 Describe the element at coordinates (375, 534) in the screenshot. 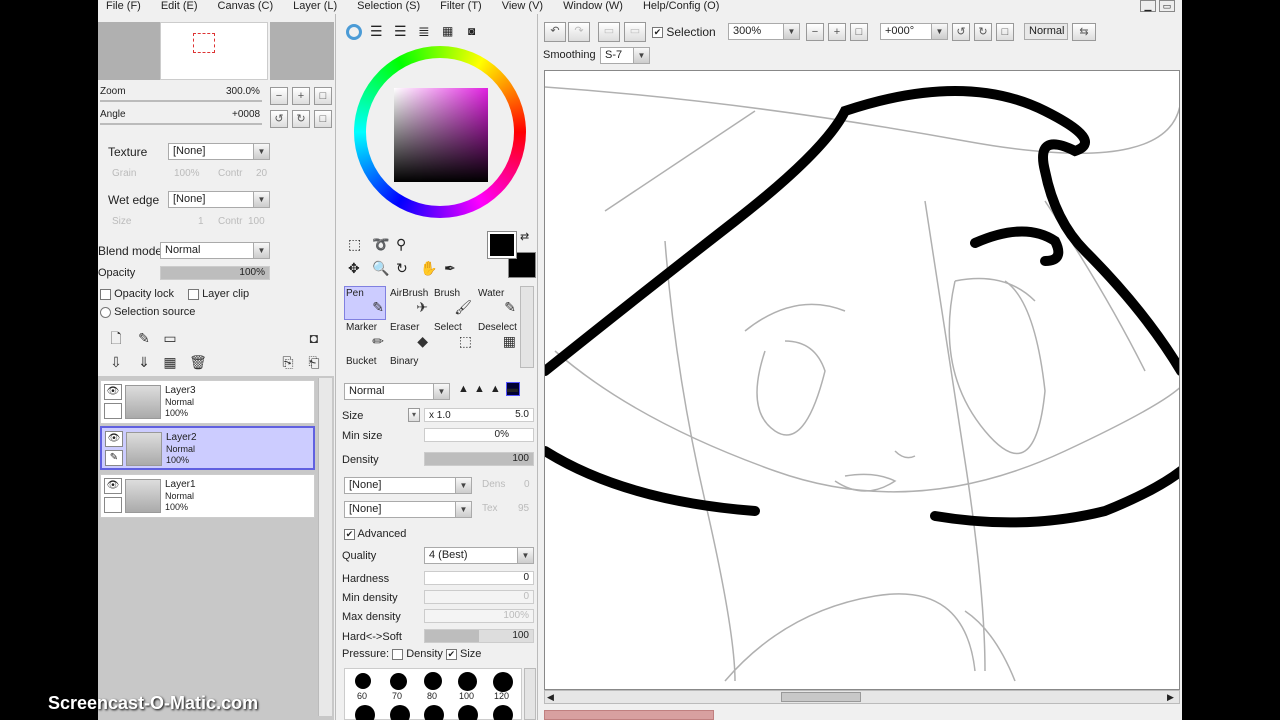

I see `advanced-checkbox: ✔ Advanced` at that location.